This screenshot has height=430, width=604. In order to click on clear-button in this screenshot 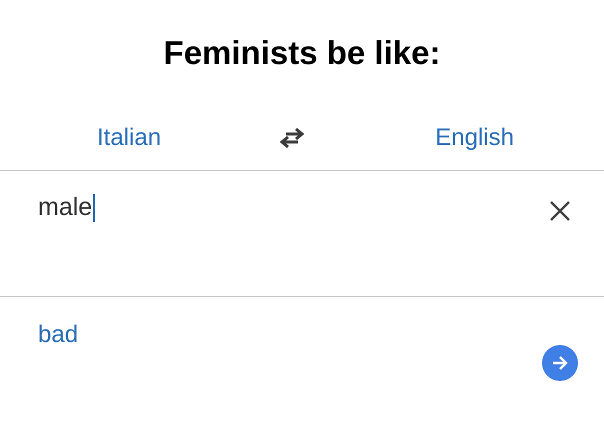, I will do `click(560, 211)`.